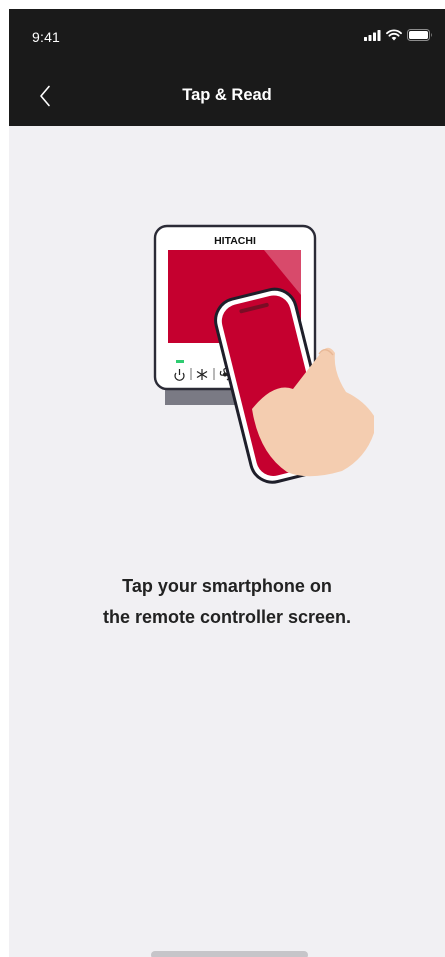 The height and width of the screenshot is (957, 445). Describe the element at coordinates (229, 954) in the screenshot. I see `home-indicator` at that location.